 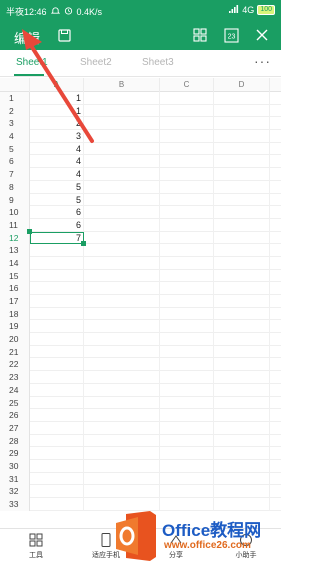 I want to click on tools-button: 工具, so click(x=36, y=546).